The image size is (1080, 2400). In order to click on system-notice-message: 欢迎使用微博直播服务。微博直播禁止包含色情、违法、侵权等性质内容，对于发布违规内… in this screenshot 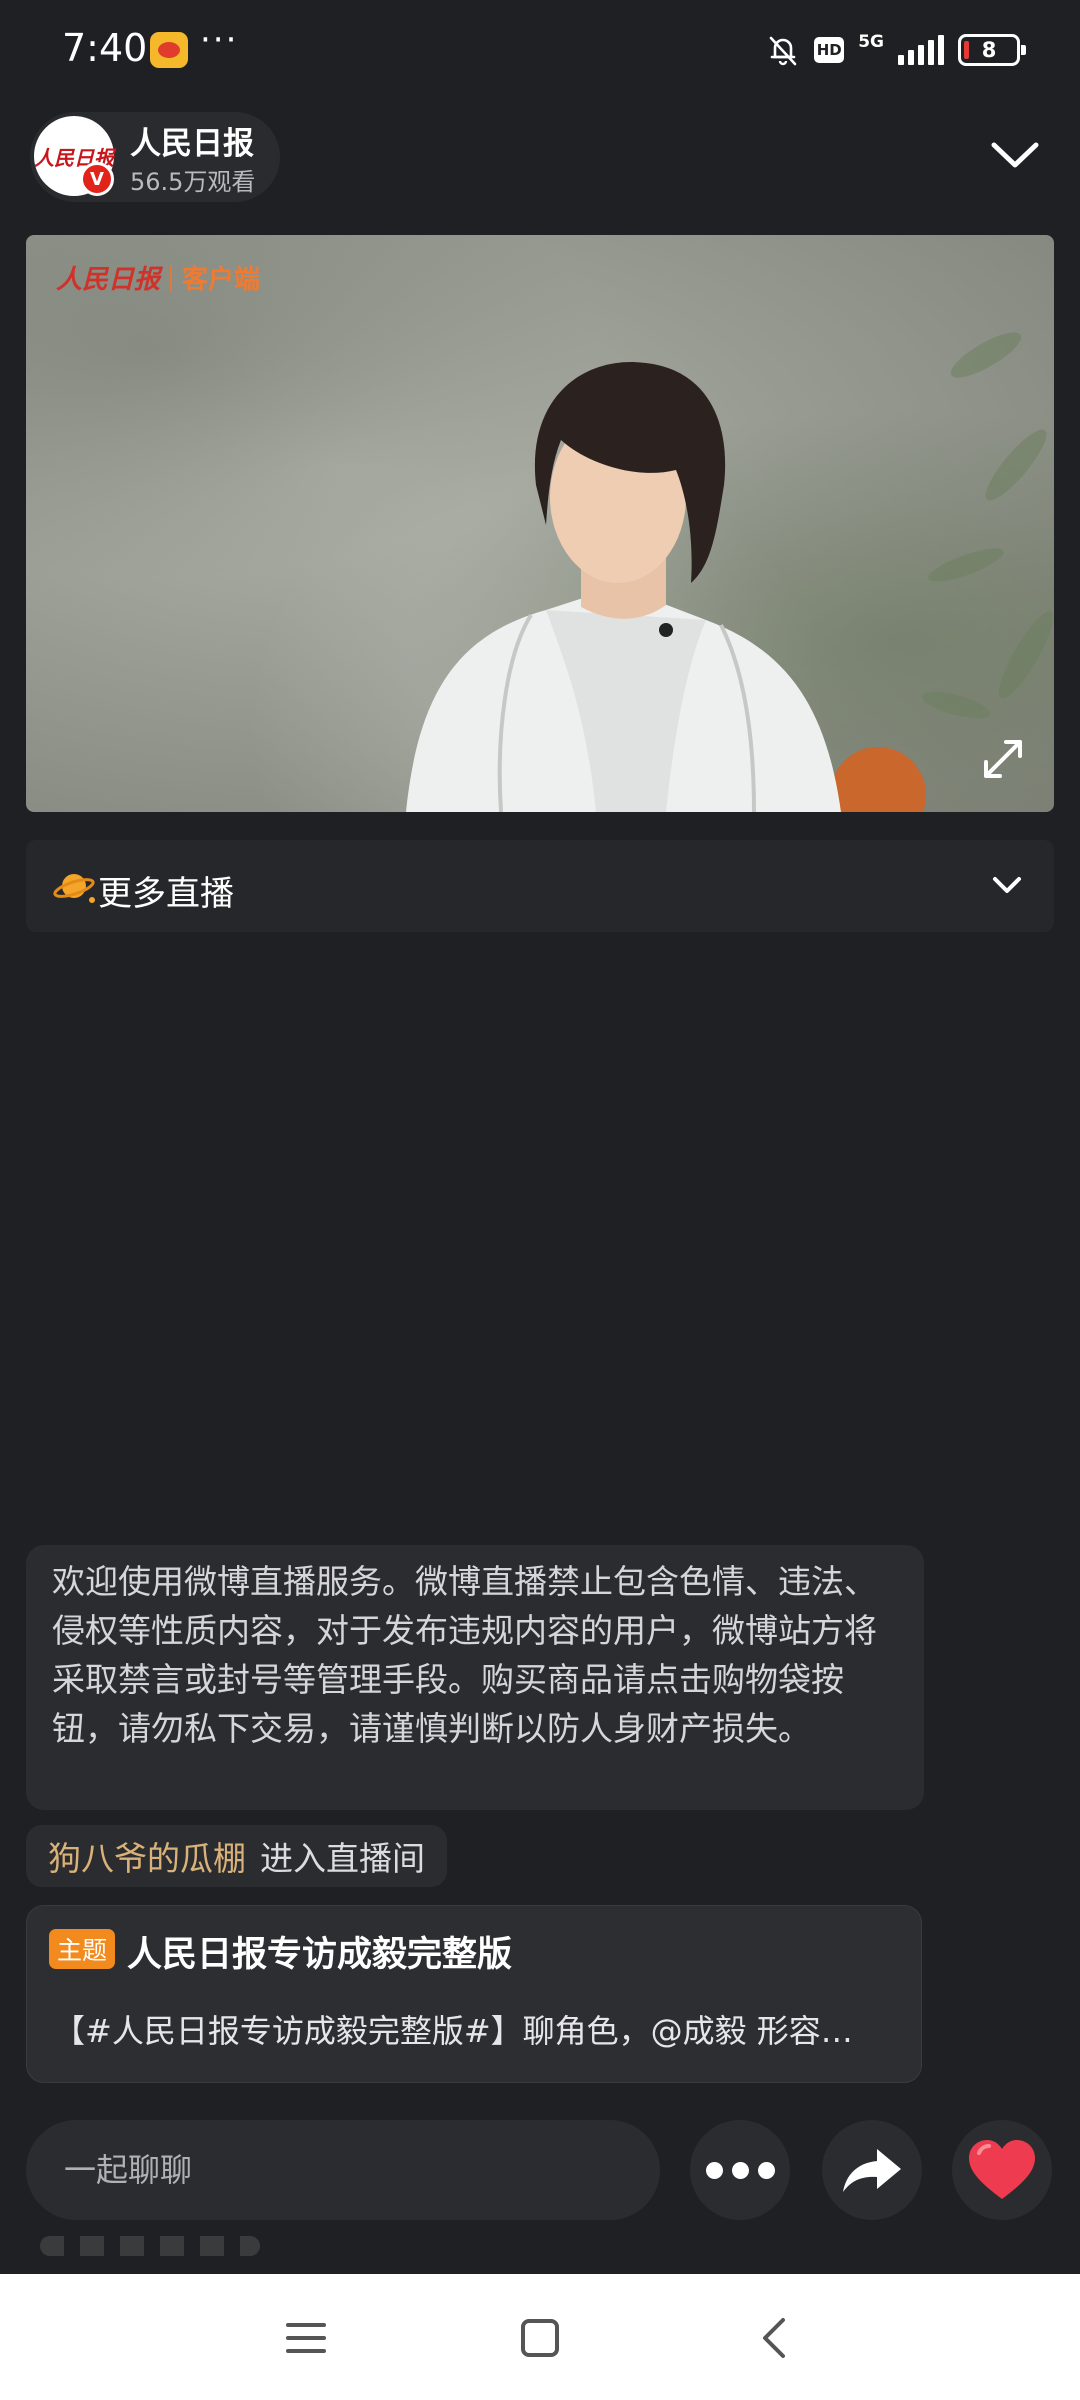, I will do `click(475, 1677)`.